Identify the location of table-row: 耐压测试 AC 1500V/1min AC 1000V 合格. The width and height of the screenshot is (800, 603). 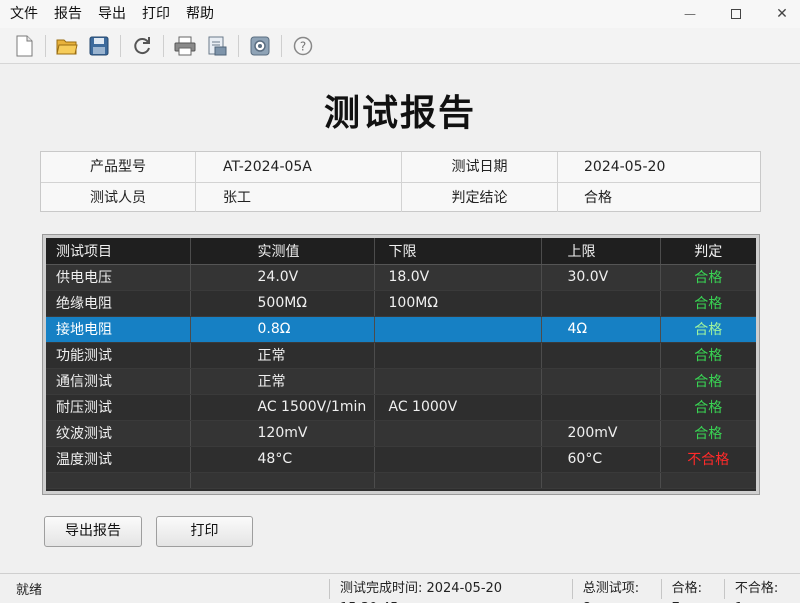
(401, 407).